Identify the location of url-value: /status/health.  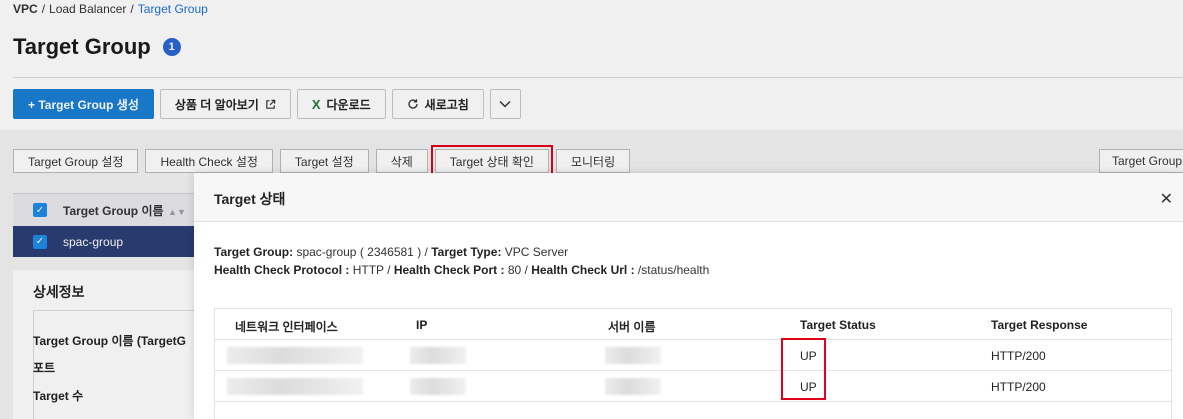
(672, 270).